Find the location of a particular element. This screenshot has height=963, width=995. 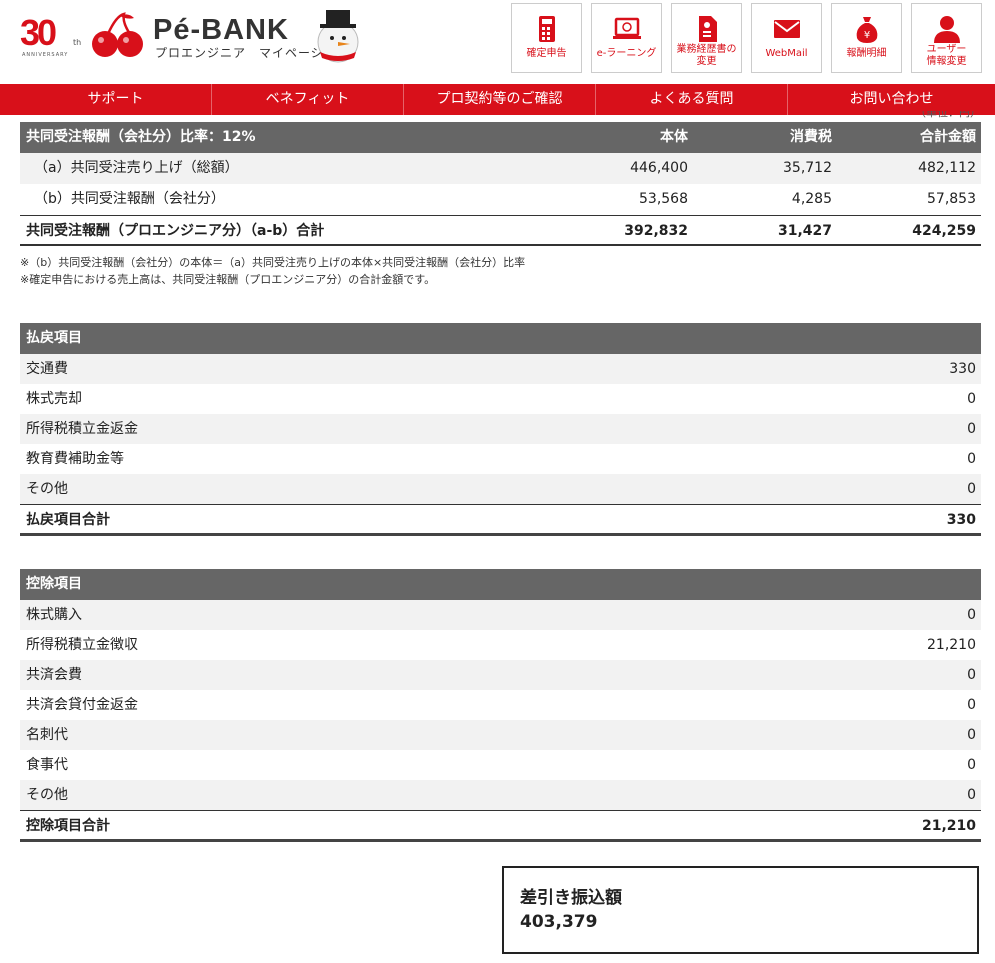

table-row: 共済会貸付金返金 0 is located at coordinates (500, 705).